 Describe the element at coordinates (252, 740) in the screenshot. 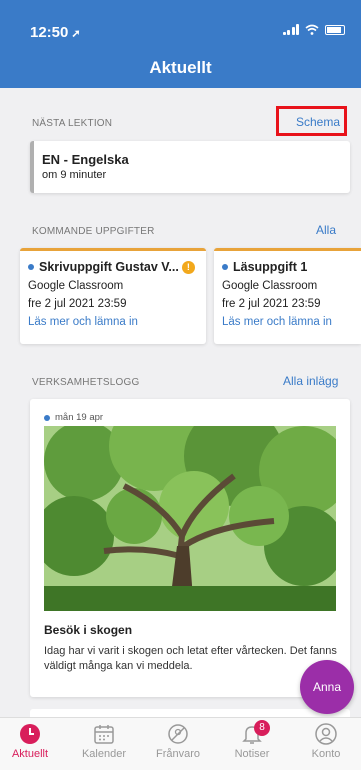

I see `tab-notiser: 8 Notiser` at that location.